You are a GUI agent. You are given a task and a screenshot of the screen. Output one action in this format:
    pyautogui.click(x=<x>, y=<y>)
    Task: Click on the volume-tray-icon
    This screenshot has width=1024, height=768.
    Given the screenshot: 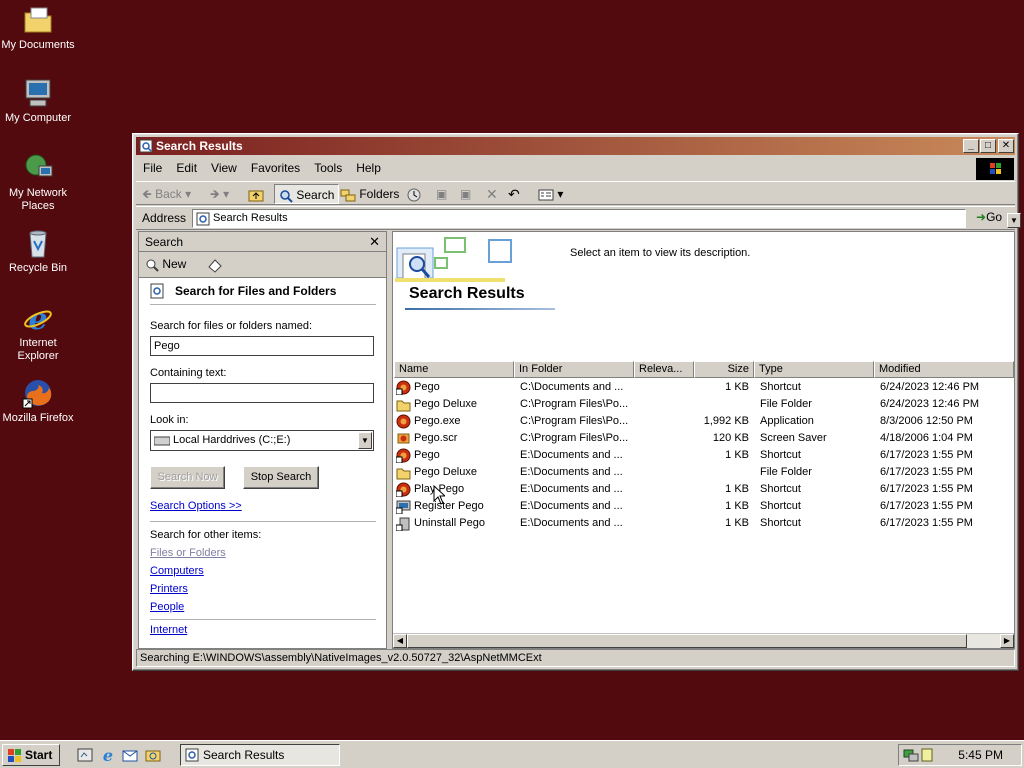 What is the action you would take?
    pyautogui.click(x=927, y=755)
    